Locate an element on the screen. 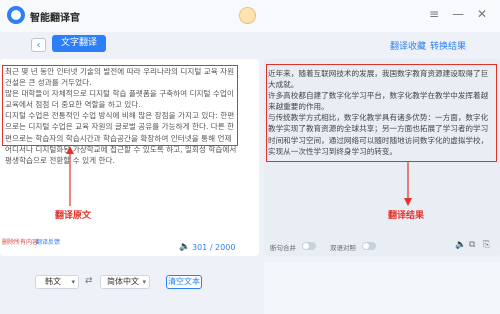  character-count: 301 / 2000 is located at coordinates (214, 247).